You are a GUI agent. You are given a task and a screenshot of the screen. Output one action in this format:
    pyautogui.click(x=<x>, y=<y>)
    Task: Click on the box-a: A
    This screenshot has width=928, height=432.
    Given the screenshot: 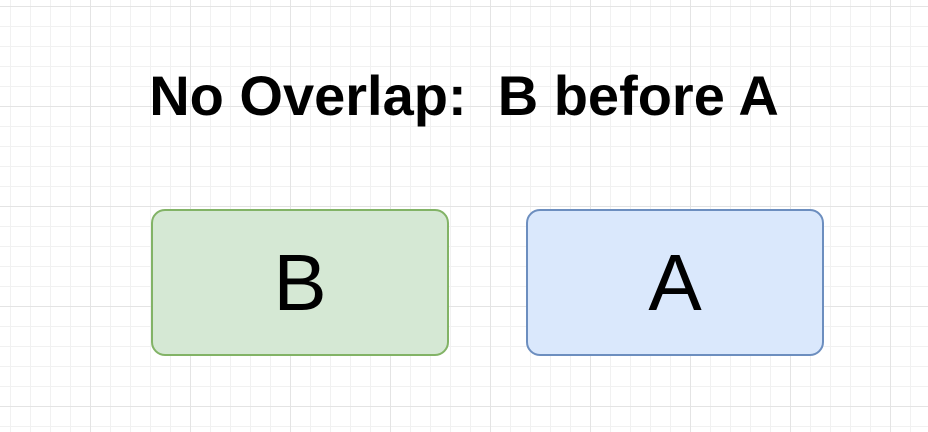 What is the action you would take?
    pyautogui.click(x=675, y=282)
    